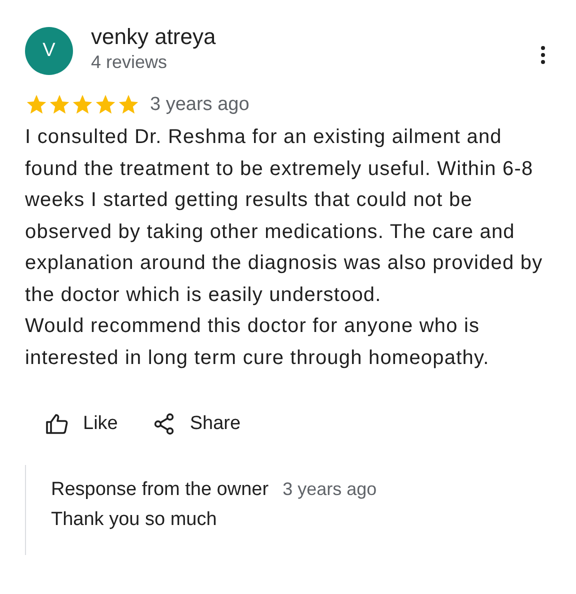  Describe the element at coordinates (164, 424) in the screenshot. I see `share-icon` at that location.